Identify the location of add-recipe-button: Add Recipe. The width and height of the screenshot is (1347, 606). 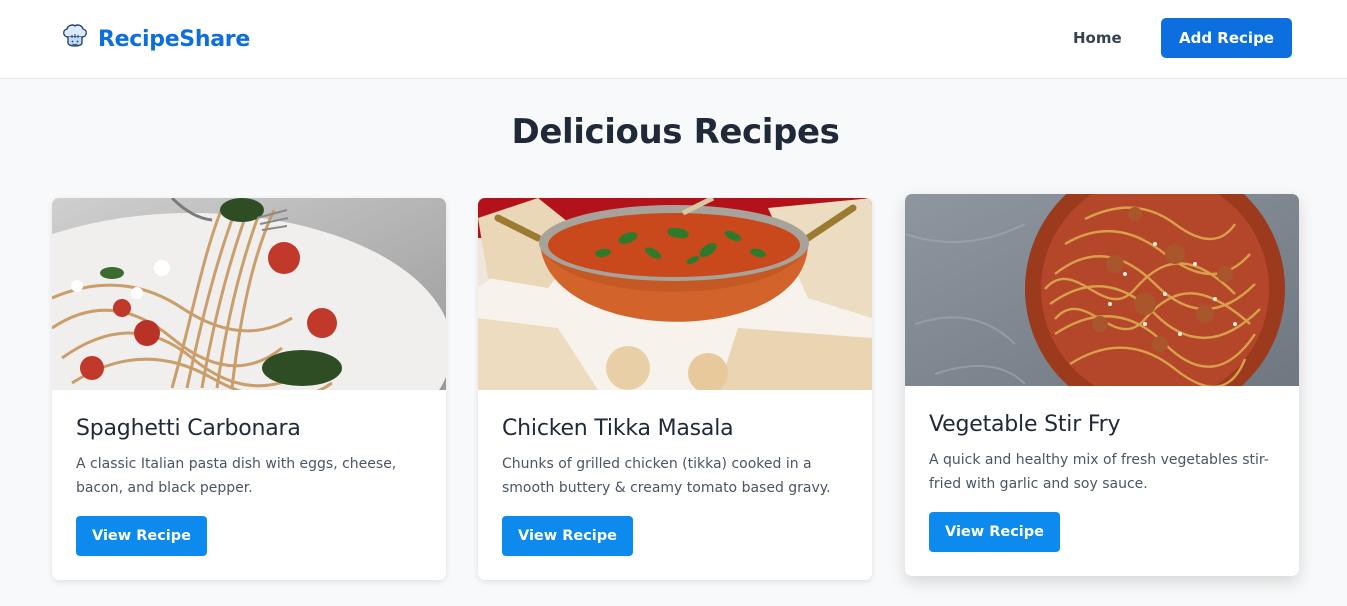
(1226, 38).